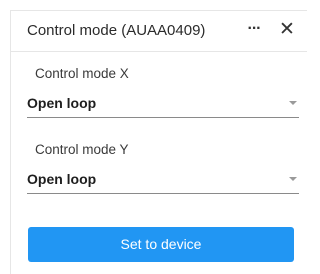 The height and width of the screenshot is (274, 320). I want to click on set-to-device-button: Set to device, so click(161, 244).